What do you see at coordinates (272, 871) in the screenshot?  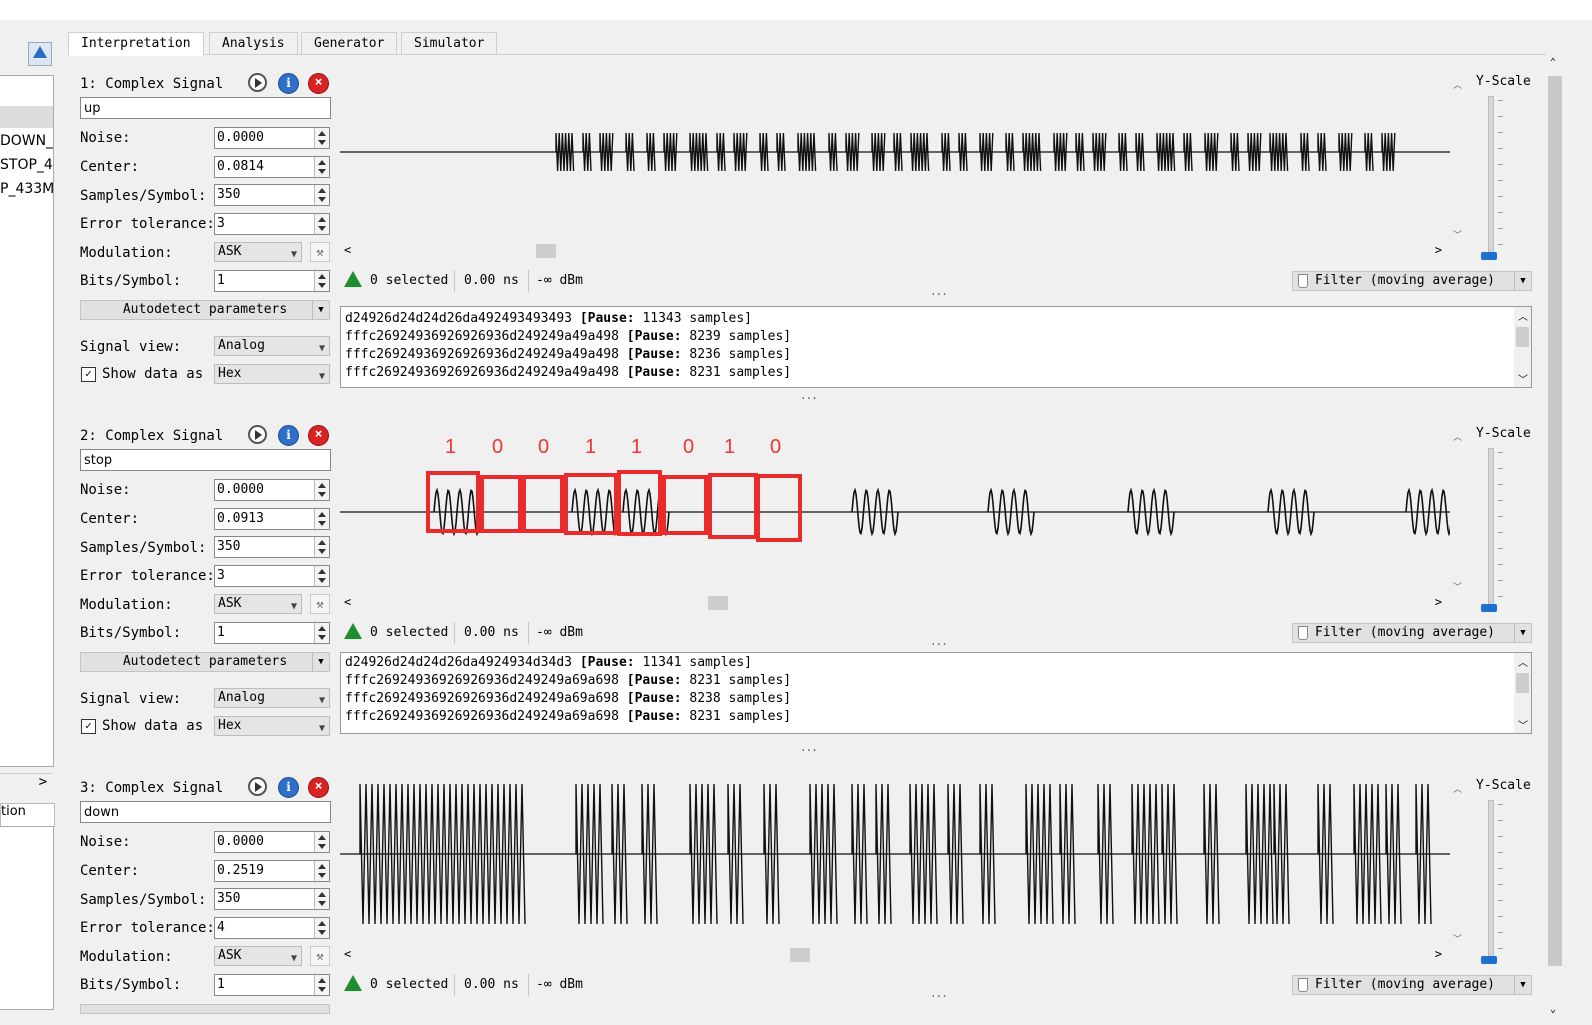 I see `center-spinbox: 0.2519` at bounding box center [272, 871].